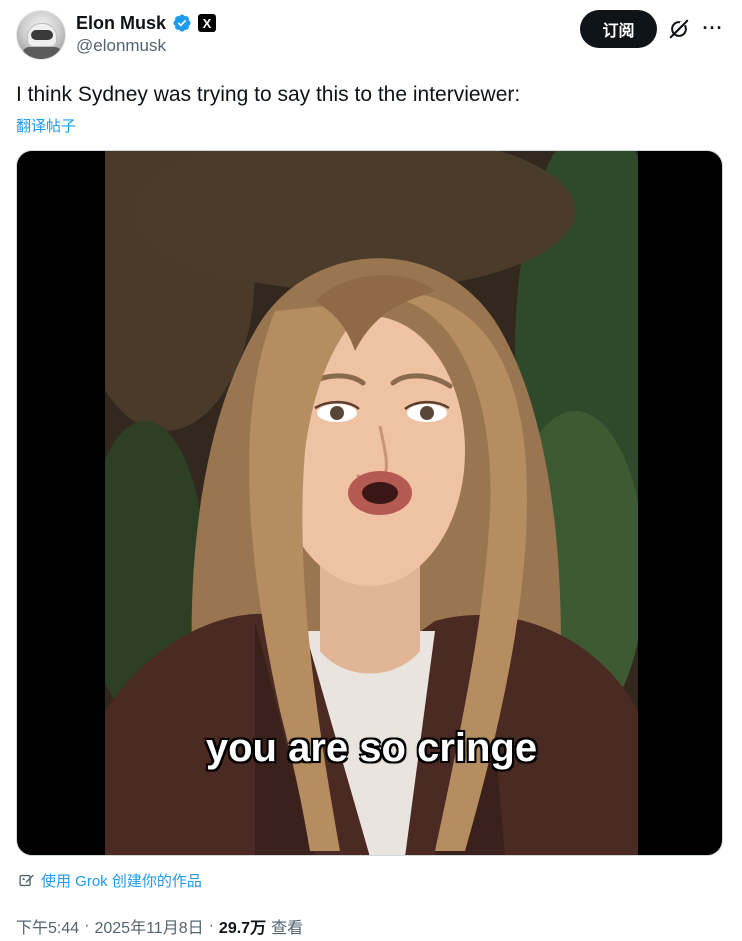 The width and height of the screenshot is (742, 941). I want to click on name-row: Elon Musk X, so click(146, 23).